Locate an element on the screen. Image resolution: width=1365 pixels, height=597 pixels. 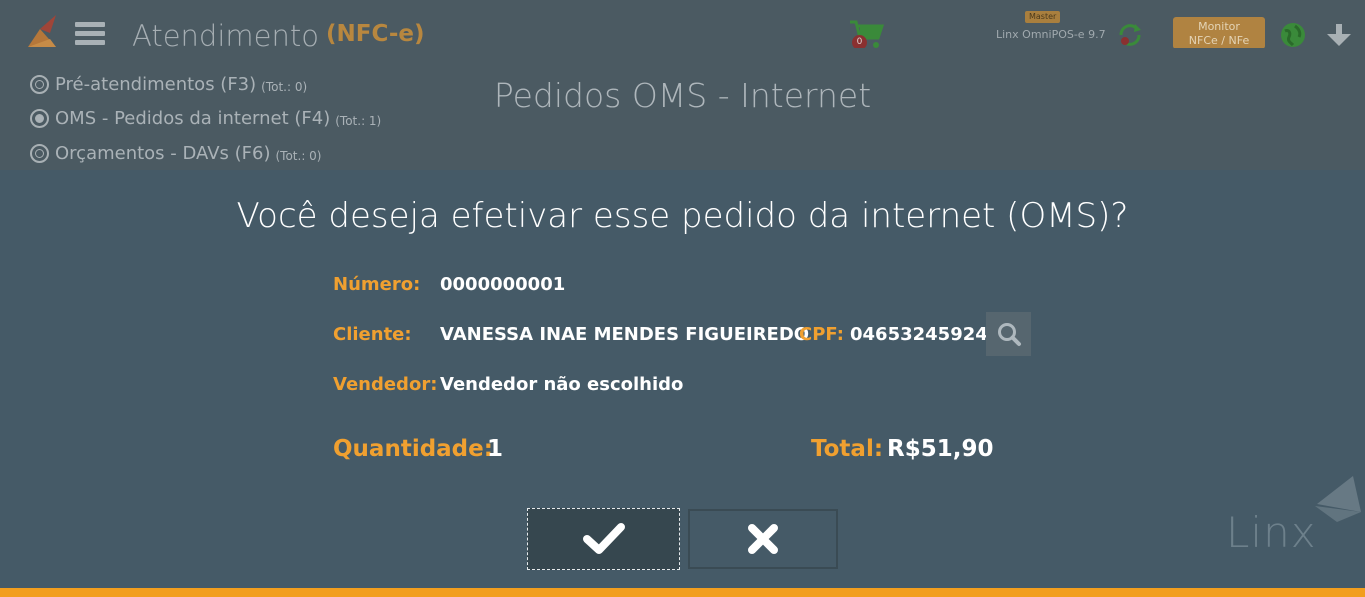
numero-label: Número: is located at coordinates (377, 284).